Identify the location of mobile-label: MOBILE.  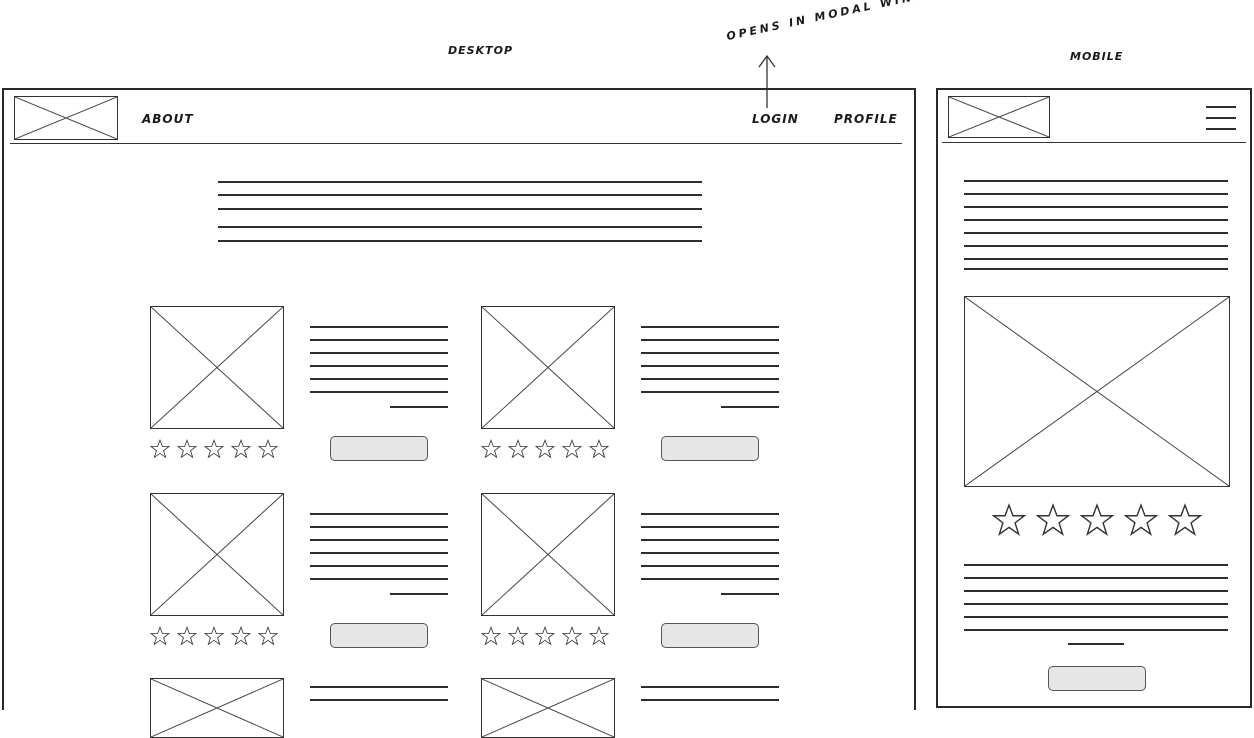
(1097, 56).